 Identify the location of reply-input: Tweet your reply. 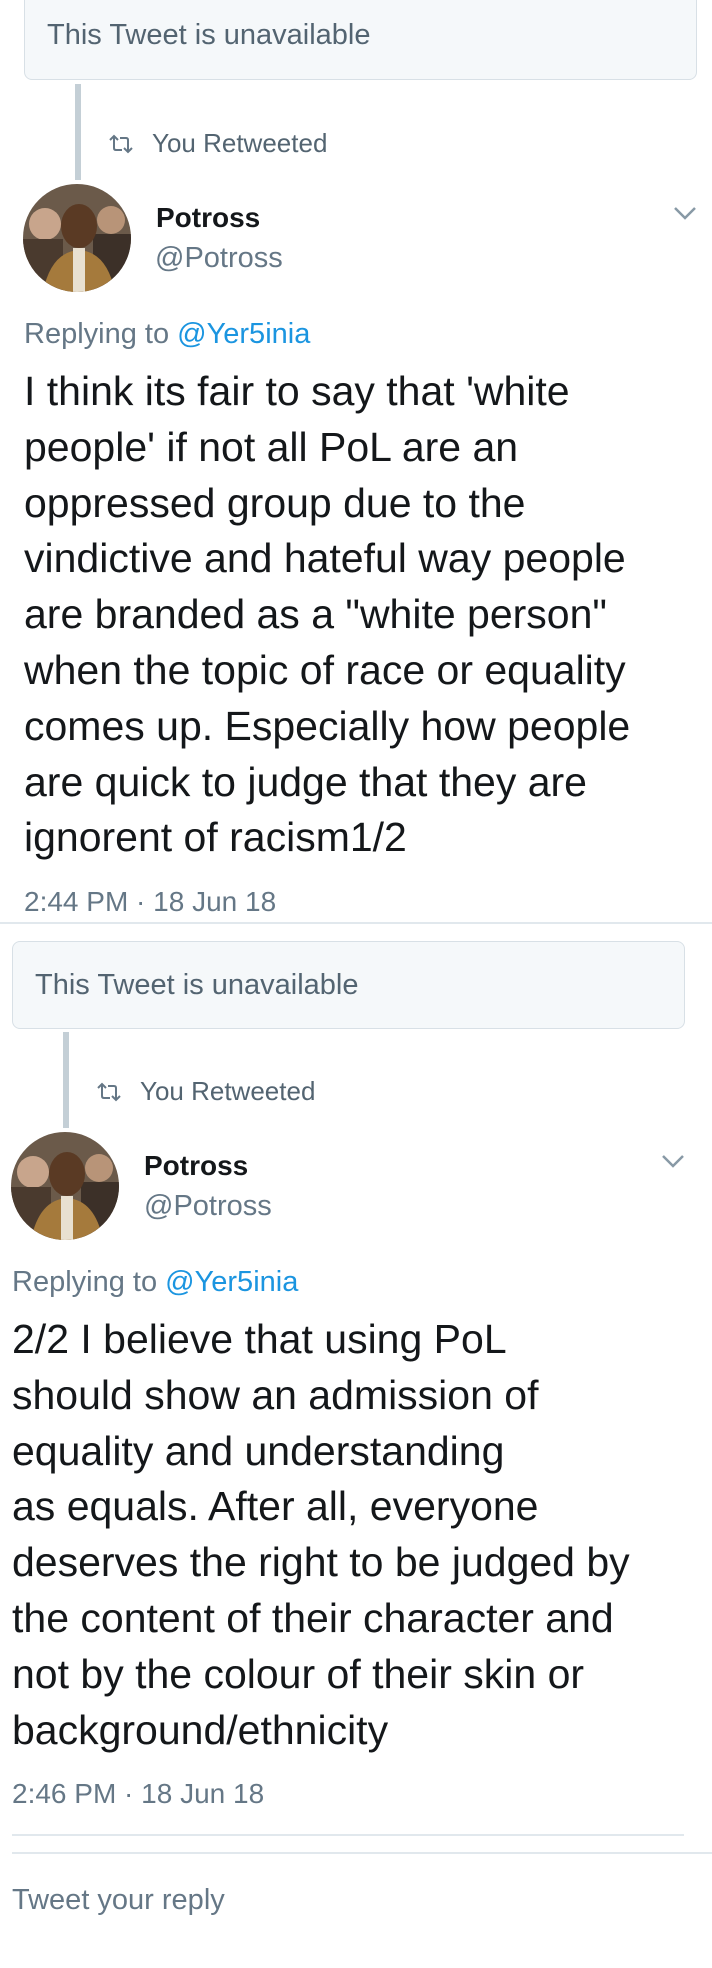
(118, 1900).